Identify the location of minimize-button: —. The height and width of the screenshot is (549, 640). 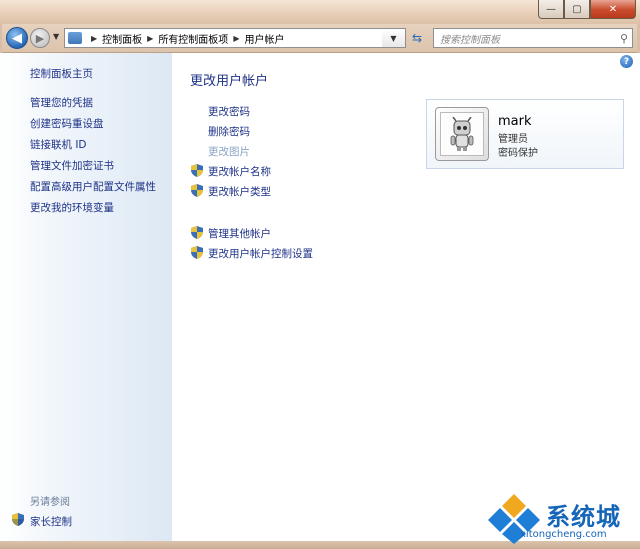
(551, 9).